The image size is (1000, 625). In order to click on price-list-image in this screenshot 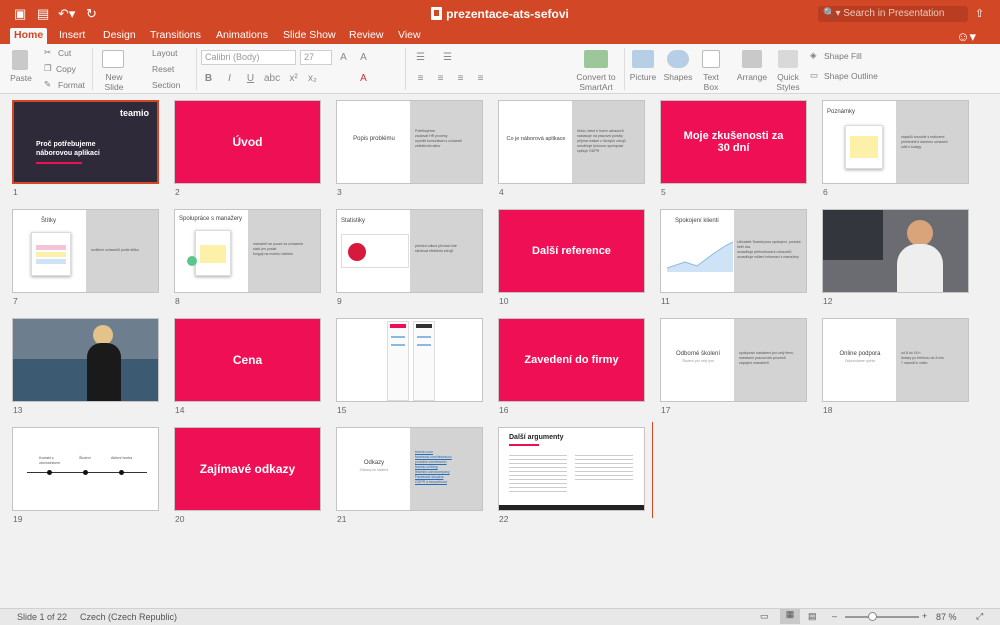, I will do `click(424, 361)`.